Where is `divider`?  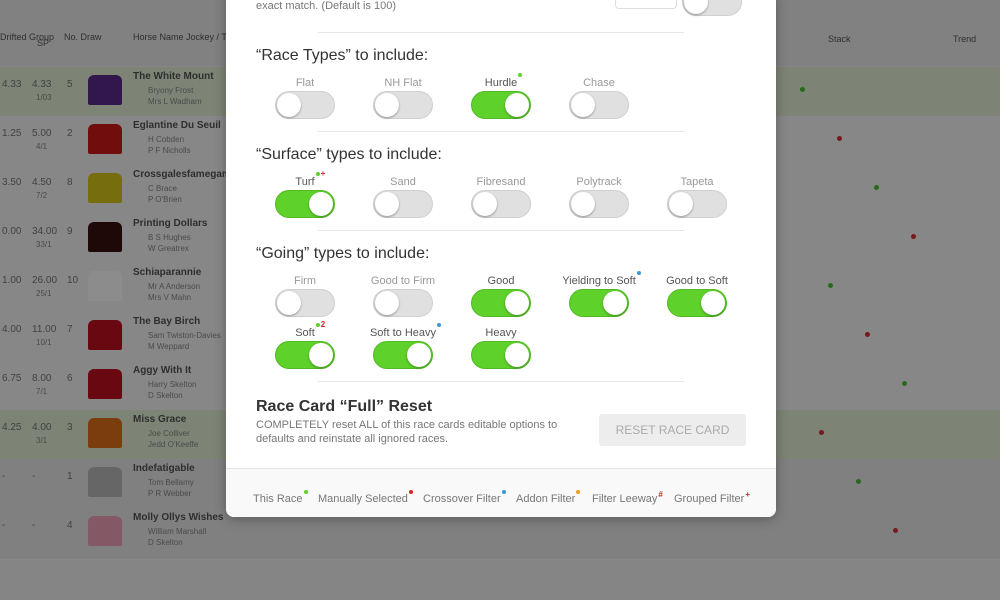
divider is located at coordinates (501, 131).